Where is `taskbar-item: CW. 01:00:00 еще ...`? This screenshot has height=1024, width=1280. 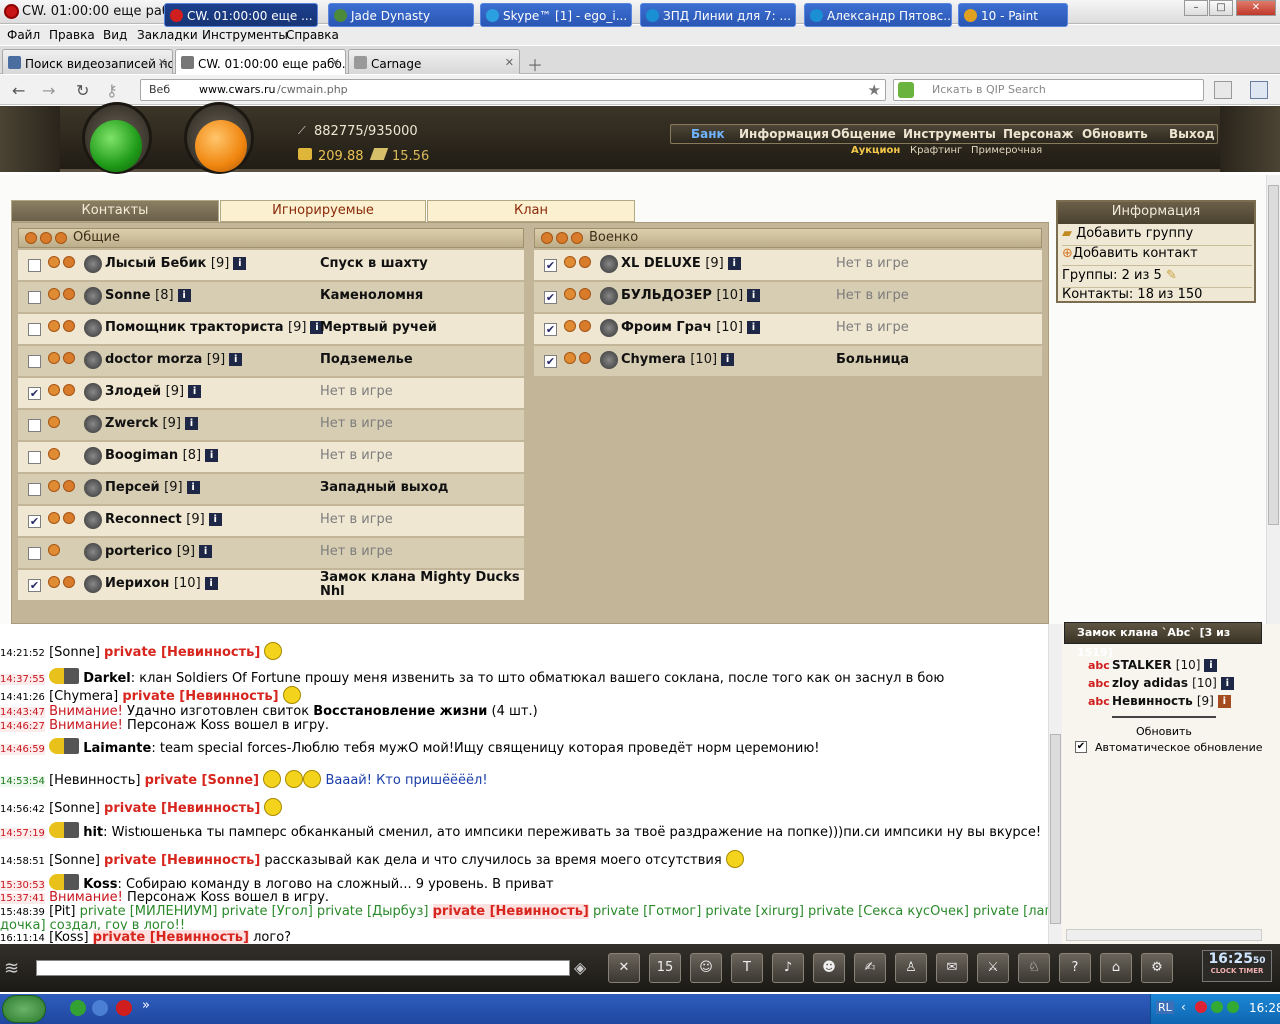 taskbar-item: CW. 01:00:00 еще ... is located at coordinates (241, 15).